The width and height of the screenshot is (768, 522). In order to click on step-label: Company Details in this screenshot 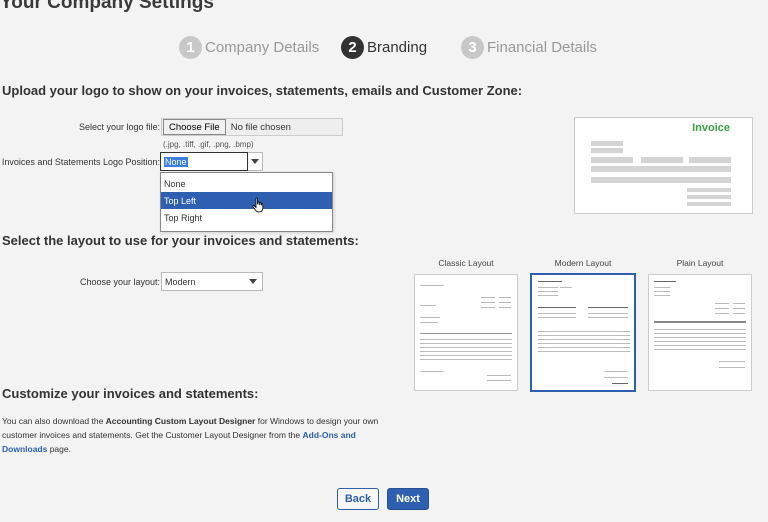, I will do `click(262, 47)`.